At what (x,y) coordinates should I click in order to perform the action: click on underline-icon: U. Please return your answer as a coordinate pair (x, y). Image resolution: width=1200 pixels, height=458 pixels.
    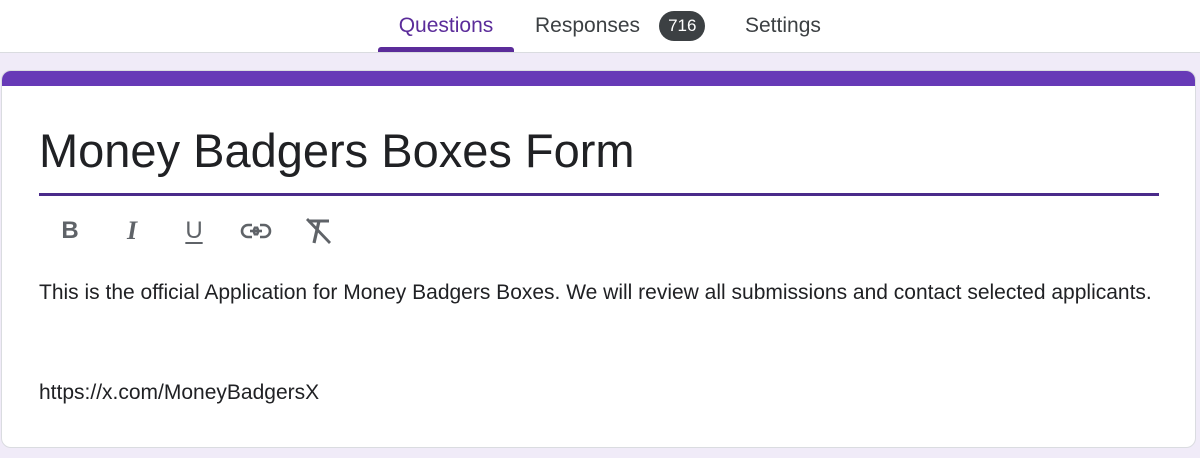
    Looking at the image, I should click on (194, 231).